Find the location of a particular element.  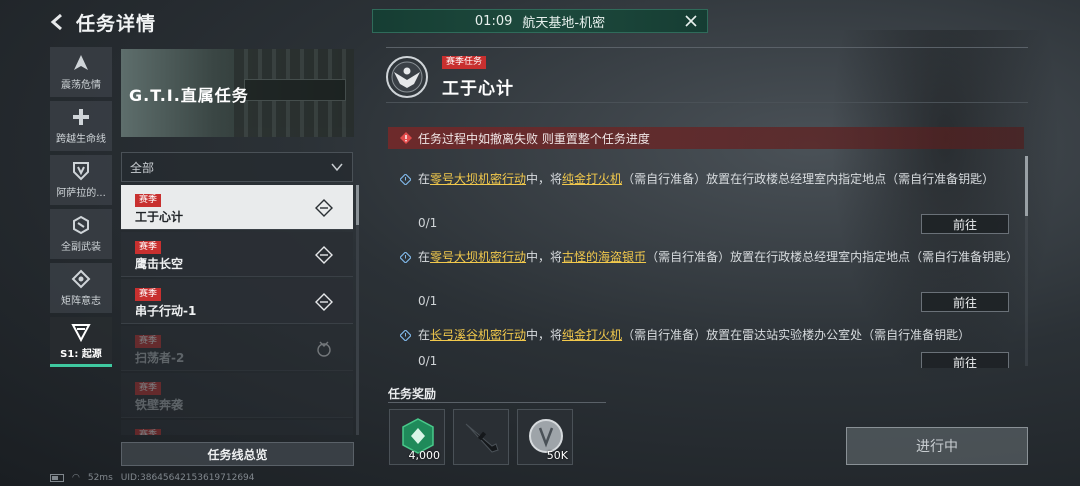

diamond-icon is located at coordinates (81, 279).